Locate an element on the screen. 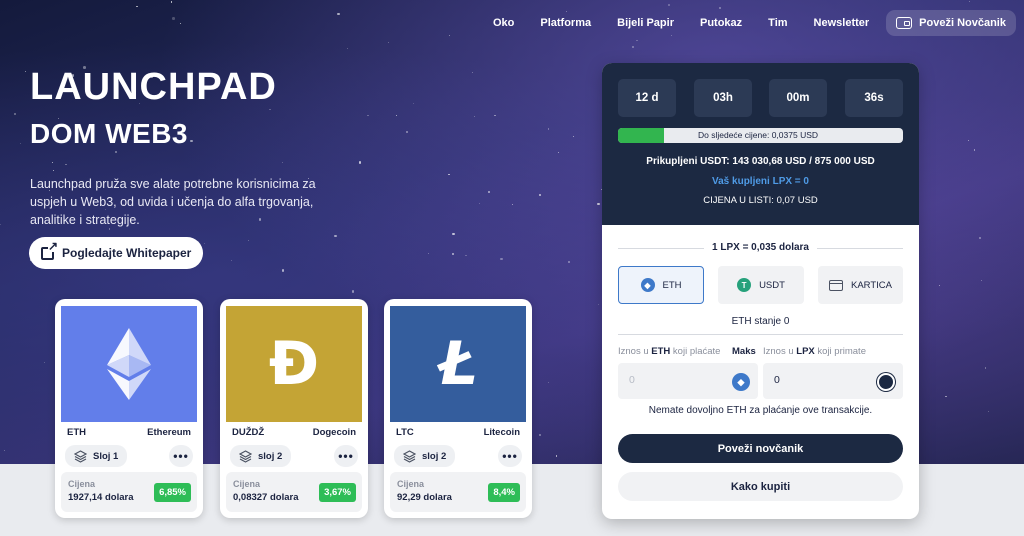 This screenshot has width=1024, height=536. connect-wallet-label: Poveži Novčanik is located at coordinates (962, 23).